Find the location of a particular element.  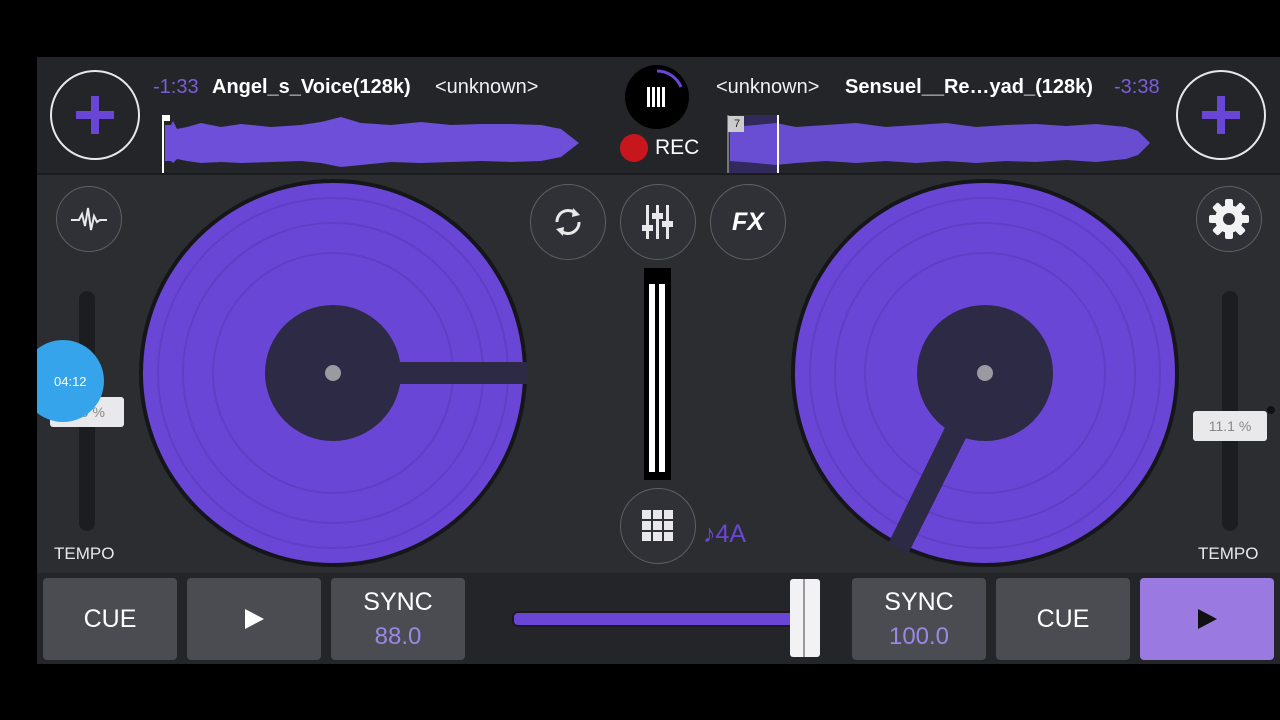

deck-a-sync-label: SYNC is located at coordinates (398, 601).